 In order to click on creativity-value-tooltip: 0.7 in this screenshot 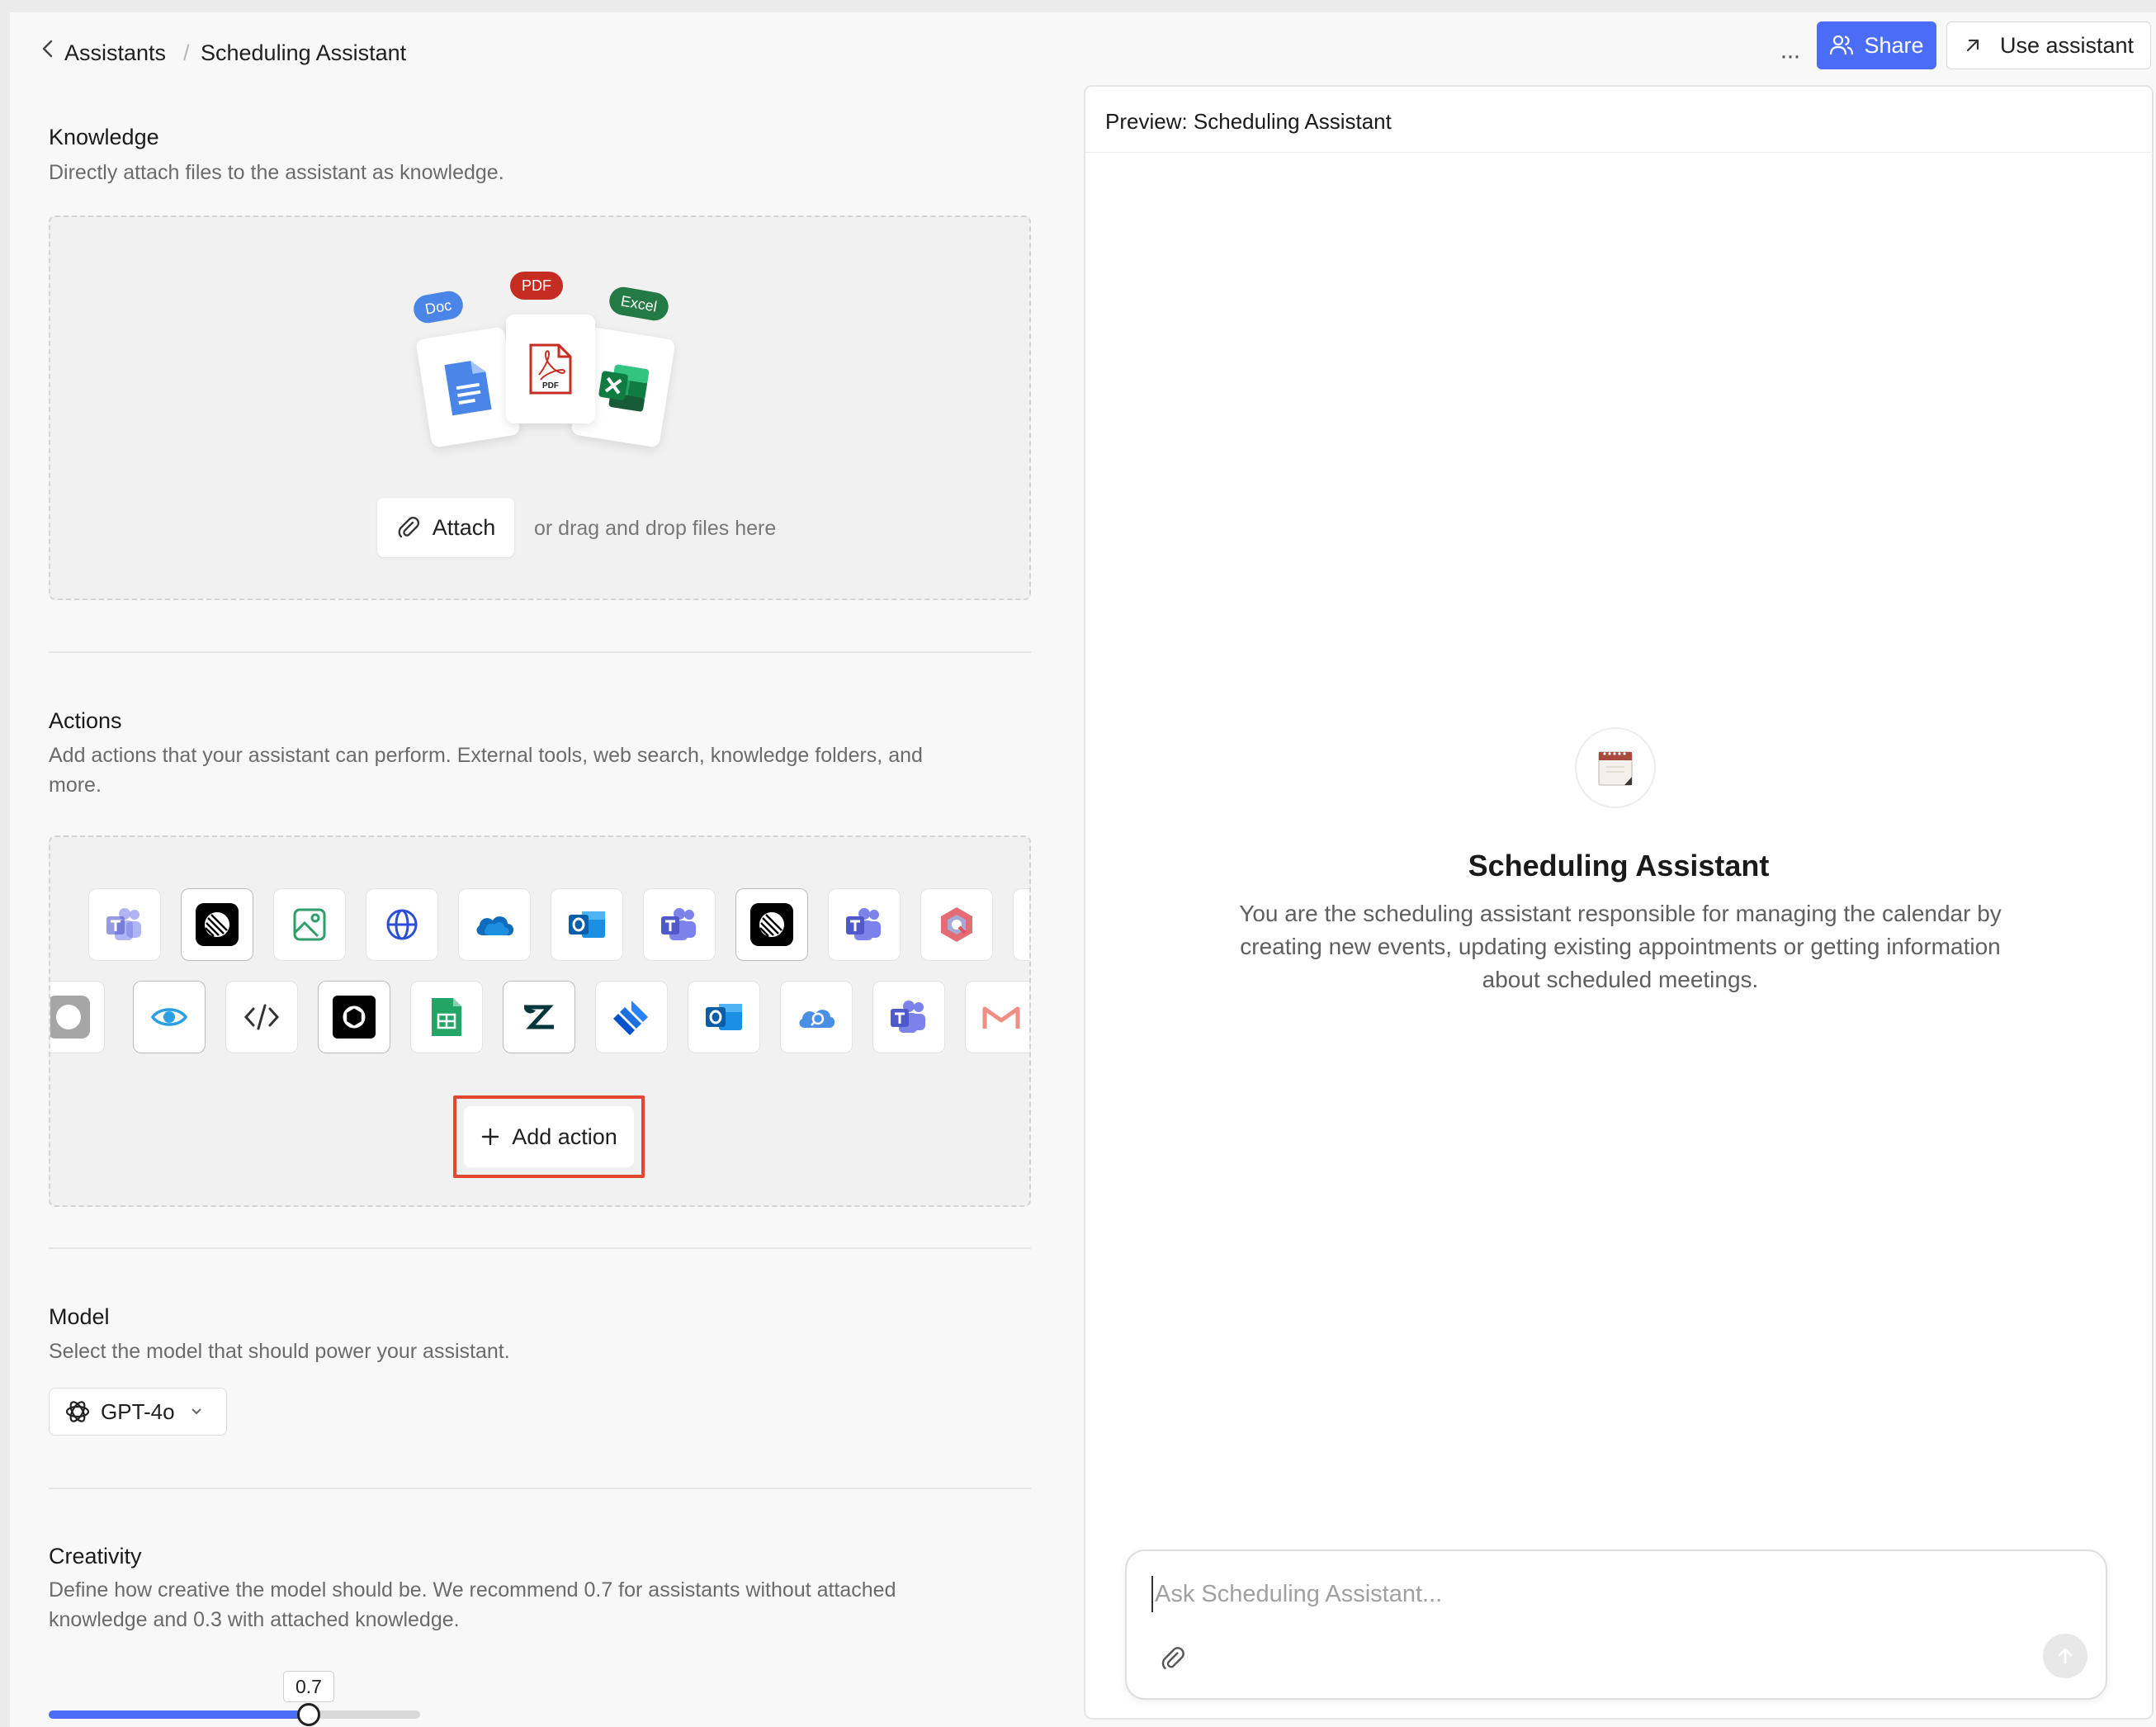, I will do `click(308, 1686)`.